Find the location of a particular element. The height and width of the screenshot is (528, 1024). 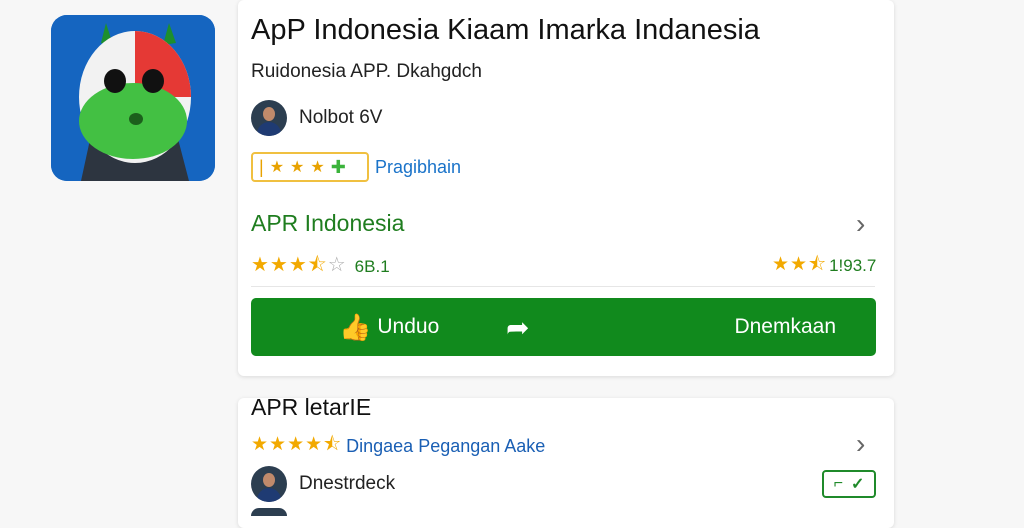

related-developer-avatar is located at coordinates (269, 484).